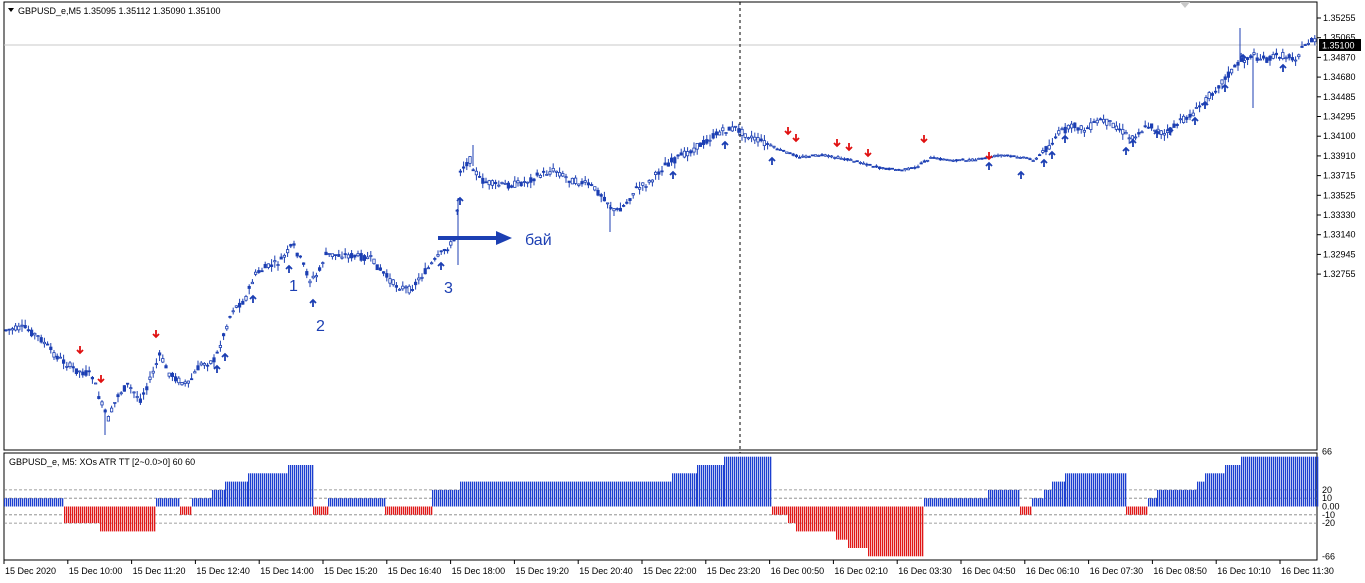 Image resolution: width=1365 pixels, height=583 pixels. What do you see at coordinates (1328, 556) in the screenshot?
I see `indicator-level-label: -66` at bounding box center [1328, 556].